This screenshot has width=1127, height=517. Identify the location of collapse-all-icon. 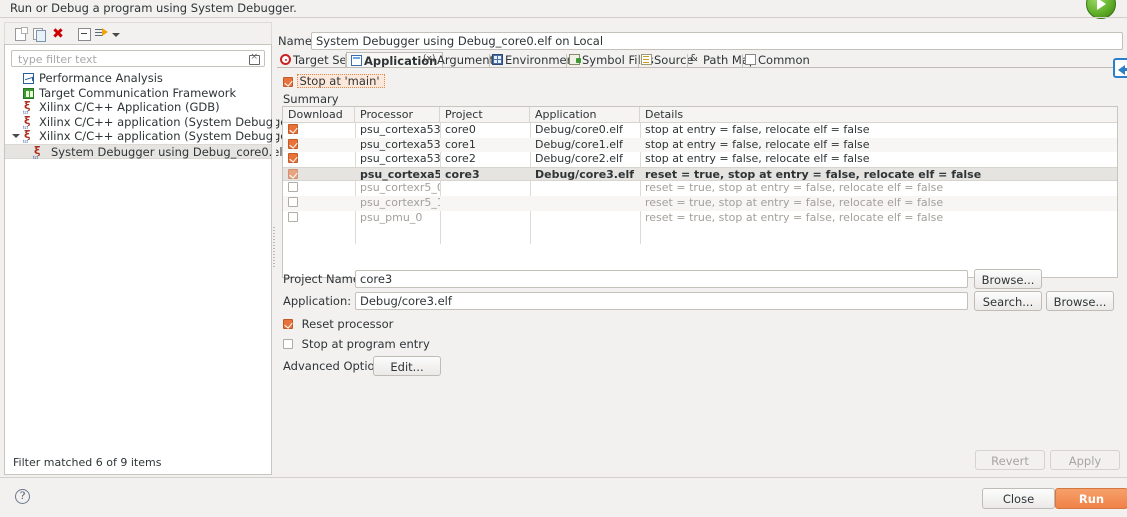
(84, 34).